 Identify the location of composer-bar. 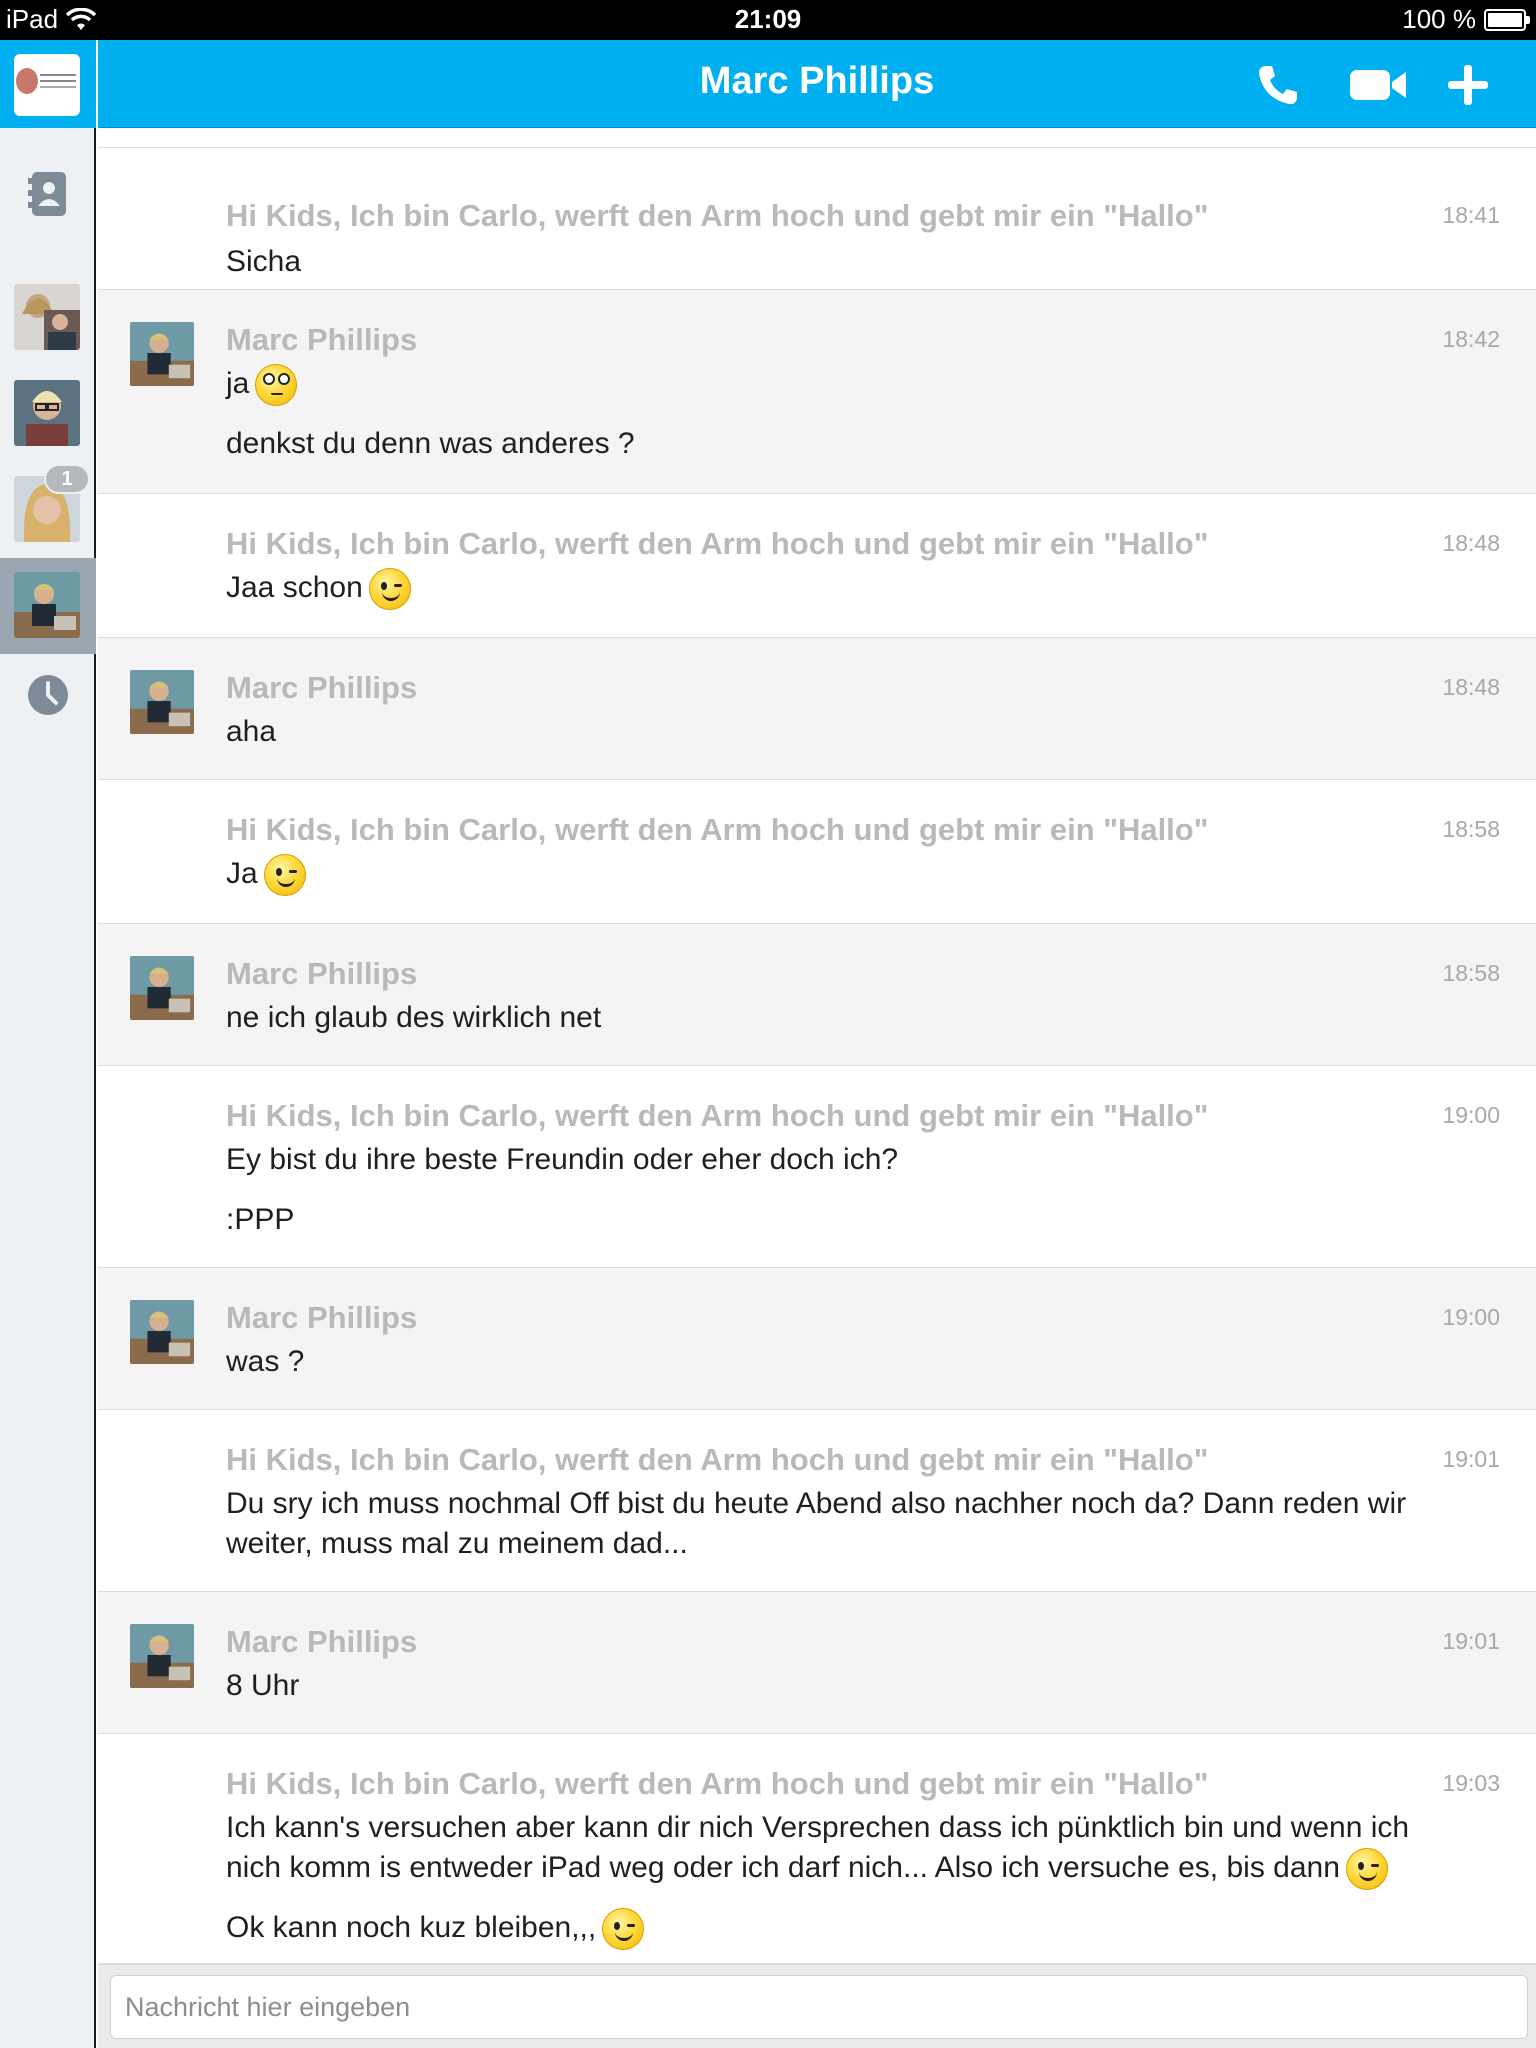
(817, 2006).